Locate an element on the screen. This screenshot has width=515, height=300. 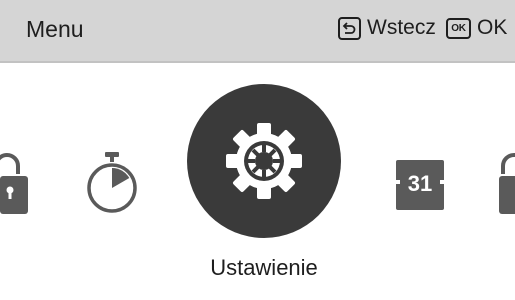
page-title: Menu is located at coordinates (55, 29).